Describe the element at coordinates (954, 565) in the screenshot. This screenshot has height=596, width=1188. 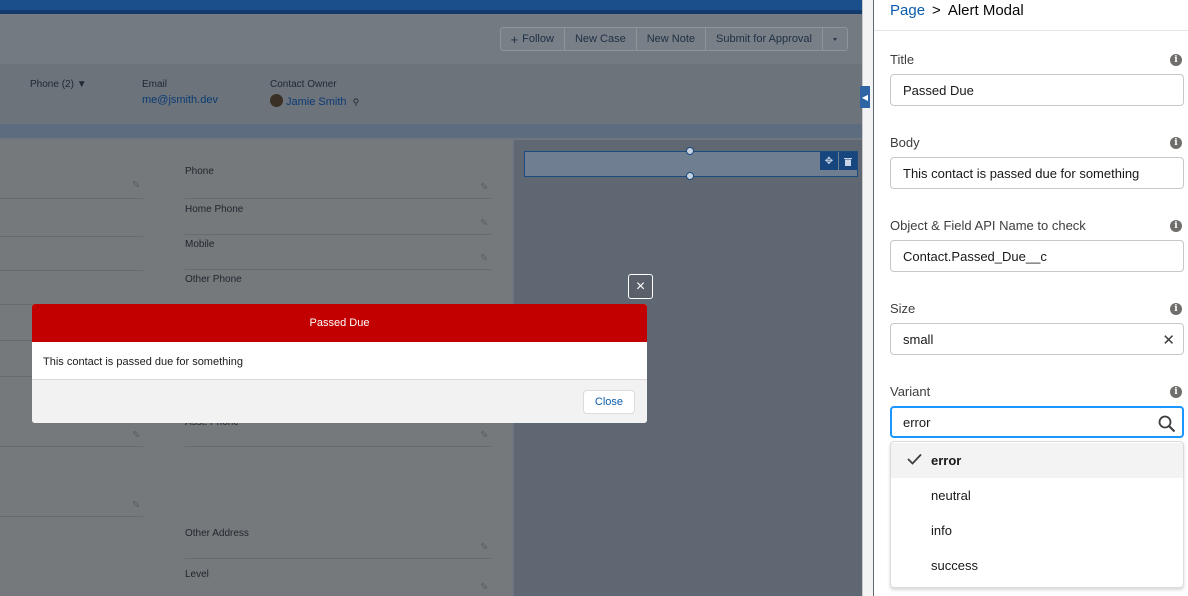
I see `option-label: success` at that location.